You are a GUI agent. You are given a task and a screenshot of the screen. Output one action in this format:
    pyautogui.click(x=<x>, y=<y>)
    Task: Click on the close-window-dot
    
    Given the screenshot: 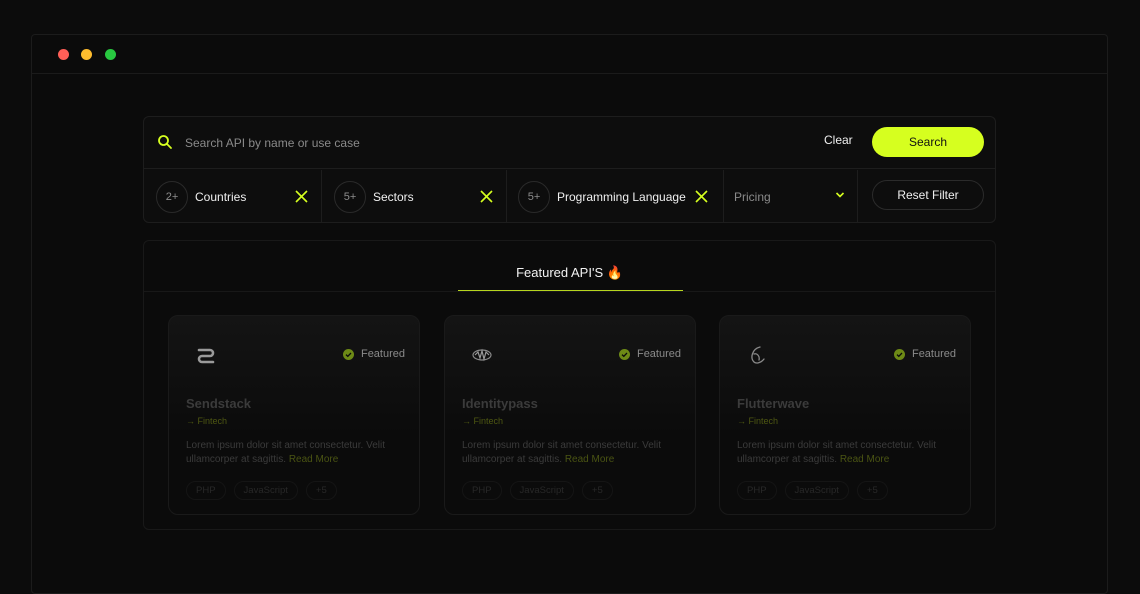 What is the action you would take?
    pyautogui.click(x=63, y=54)
    